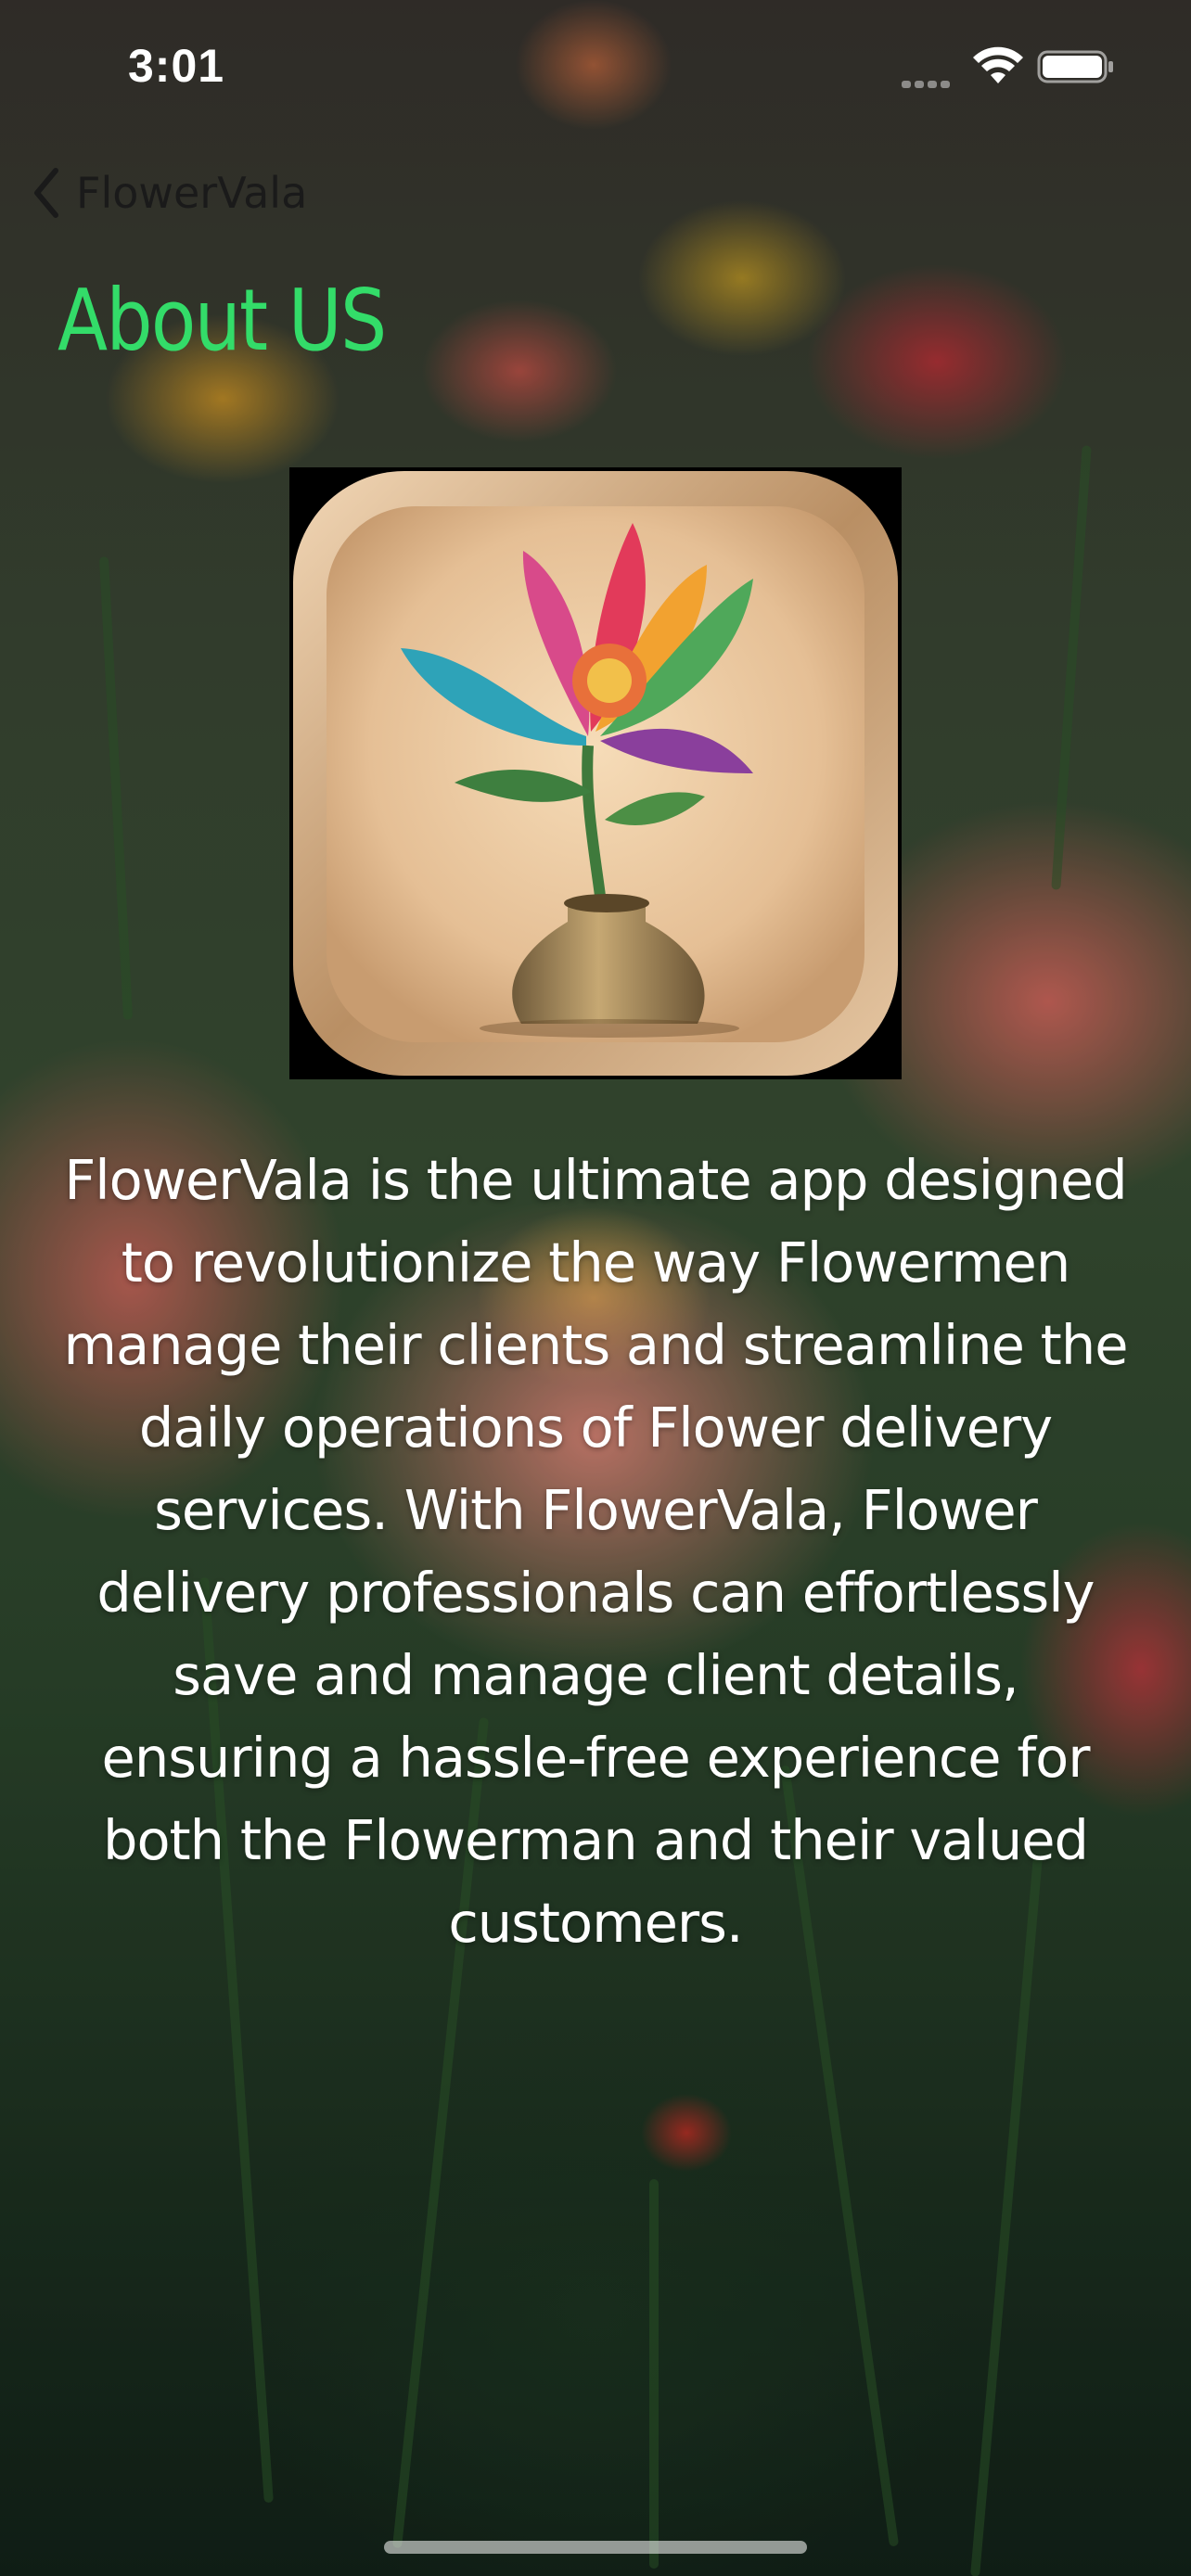  I want to click on battery-icon, so click(1075, 66).